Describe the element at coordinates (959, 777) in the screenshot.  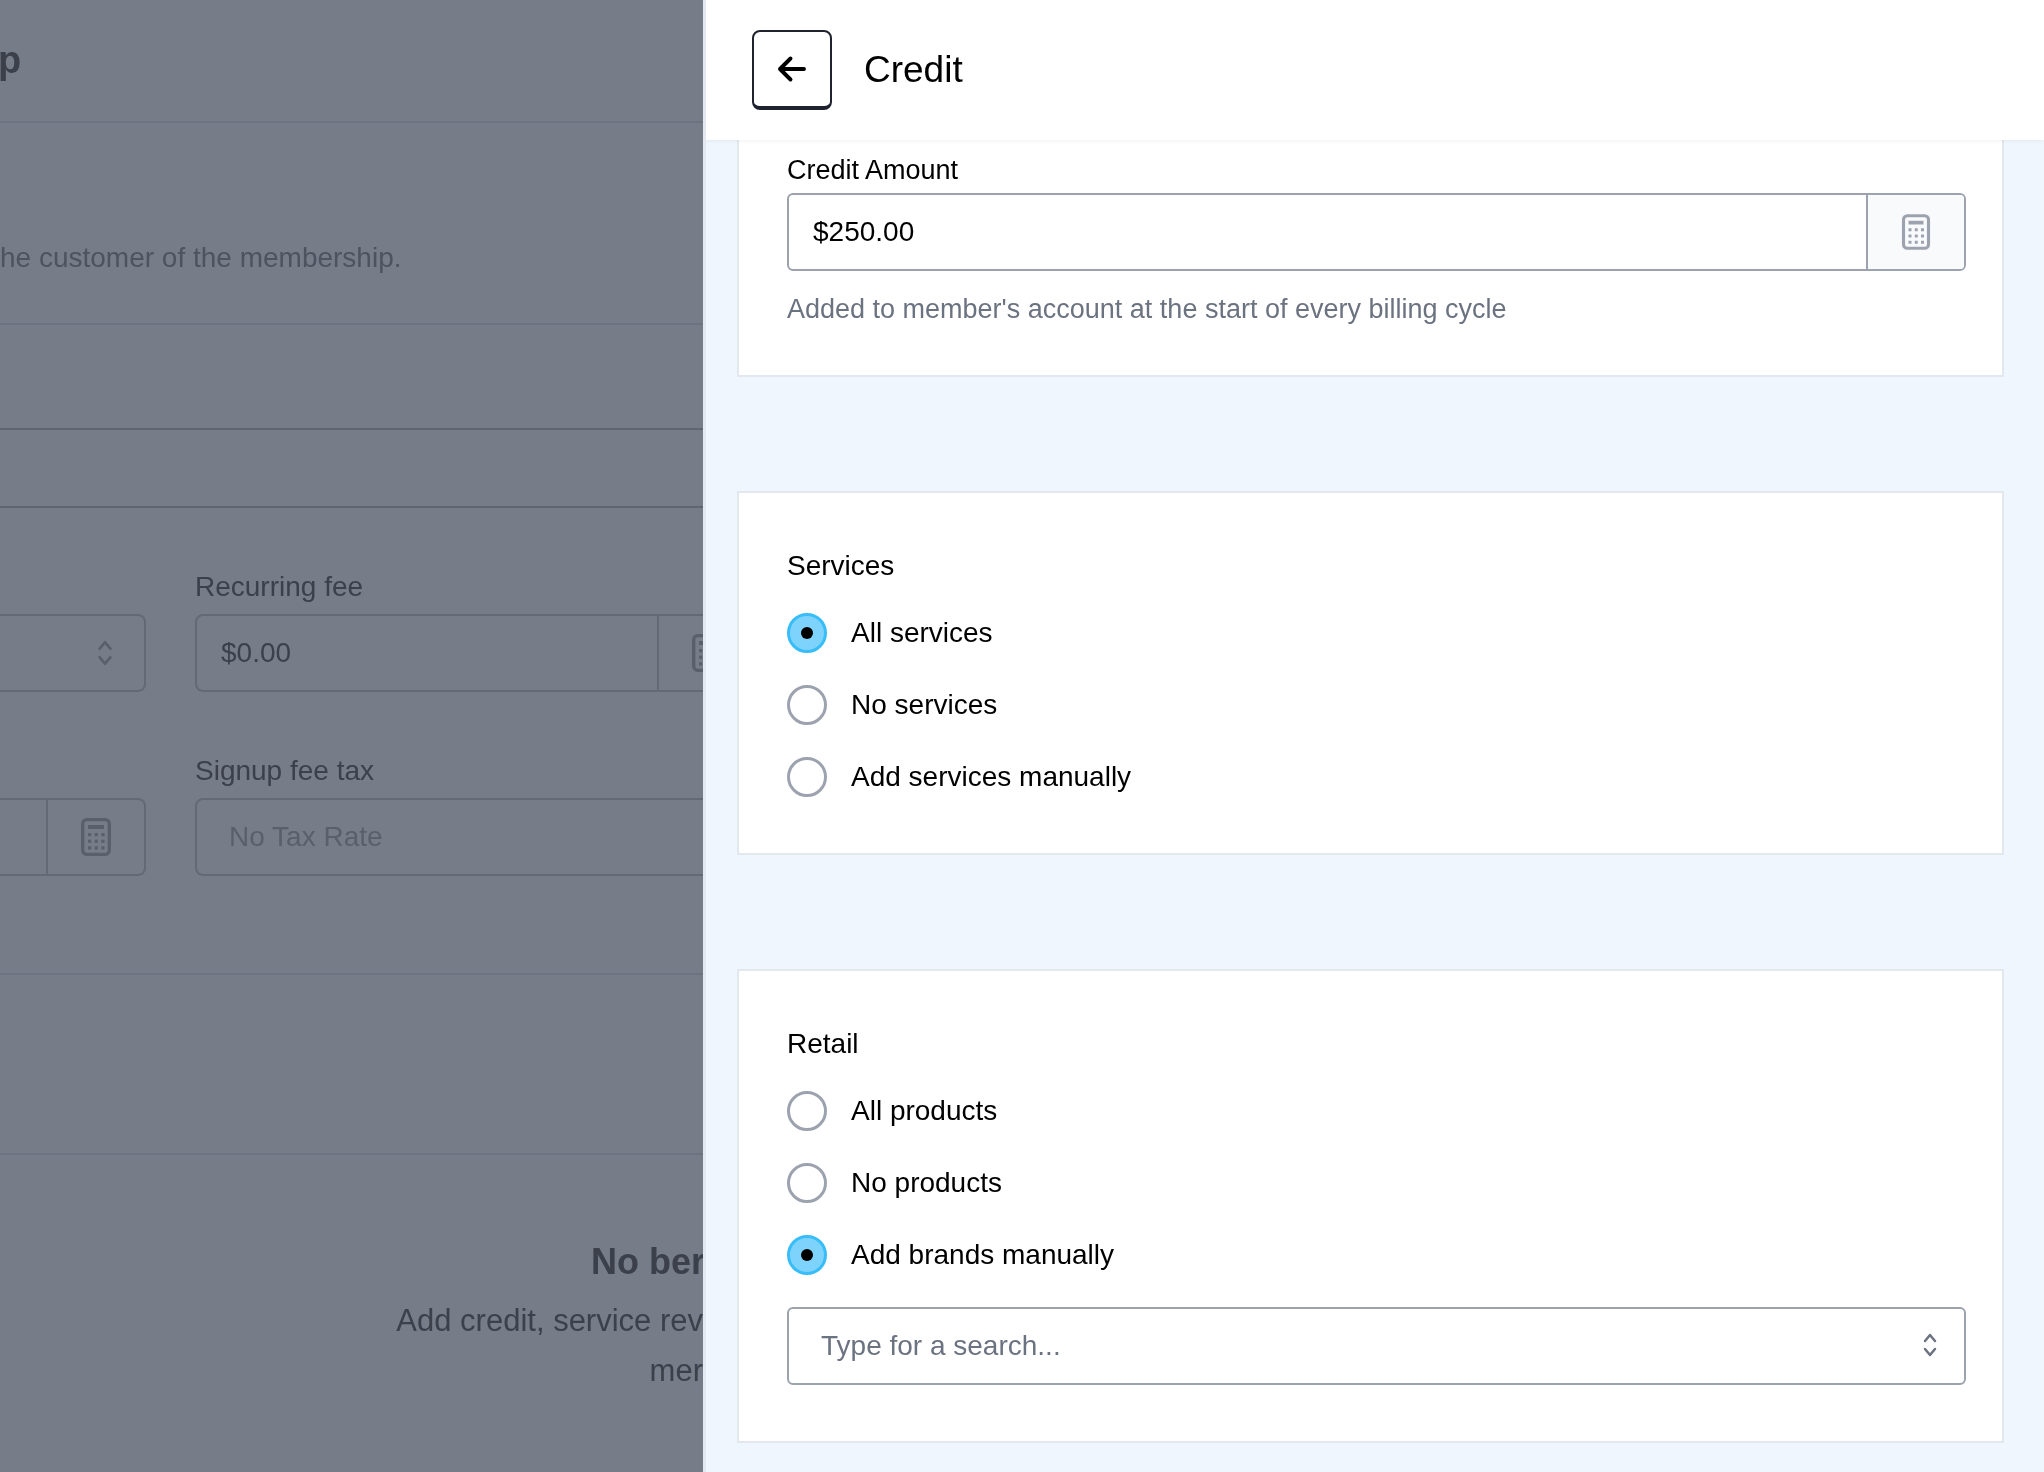
I see `radio-option: Add services manually` at that location.